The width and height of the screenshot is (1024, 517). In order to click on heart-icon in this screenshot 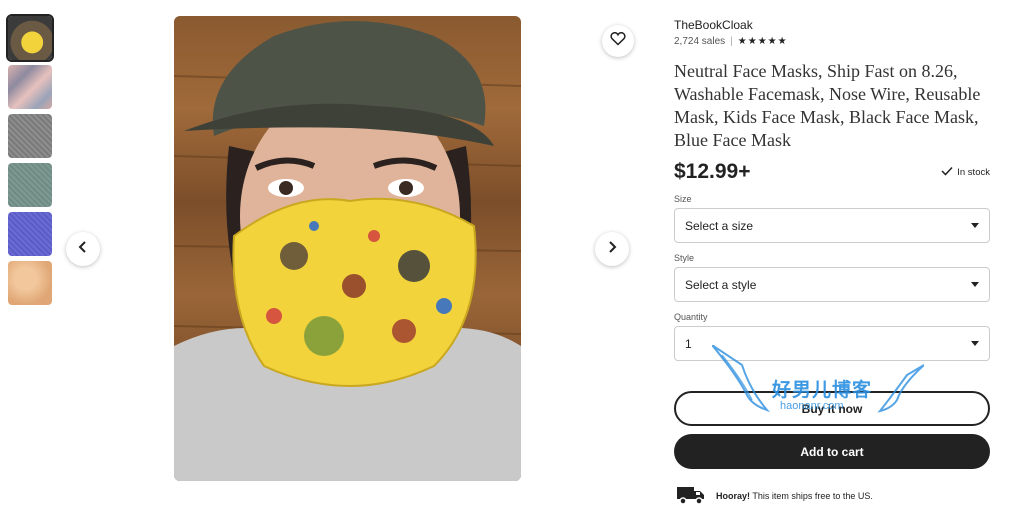, I will do `click(618, 41)`.